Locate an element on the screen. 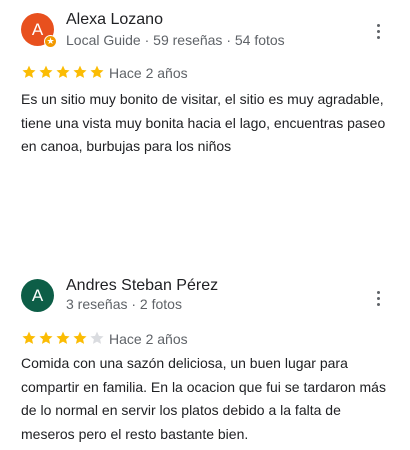  avatar: A is located at coordinates (37, 295).